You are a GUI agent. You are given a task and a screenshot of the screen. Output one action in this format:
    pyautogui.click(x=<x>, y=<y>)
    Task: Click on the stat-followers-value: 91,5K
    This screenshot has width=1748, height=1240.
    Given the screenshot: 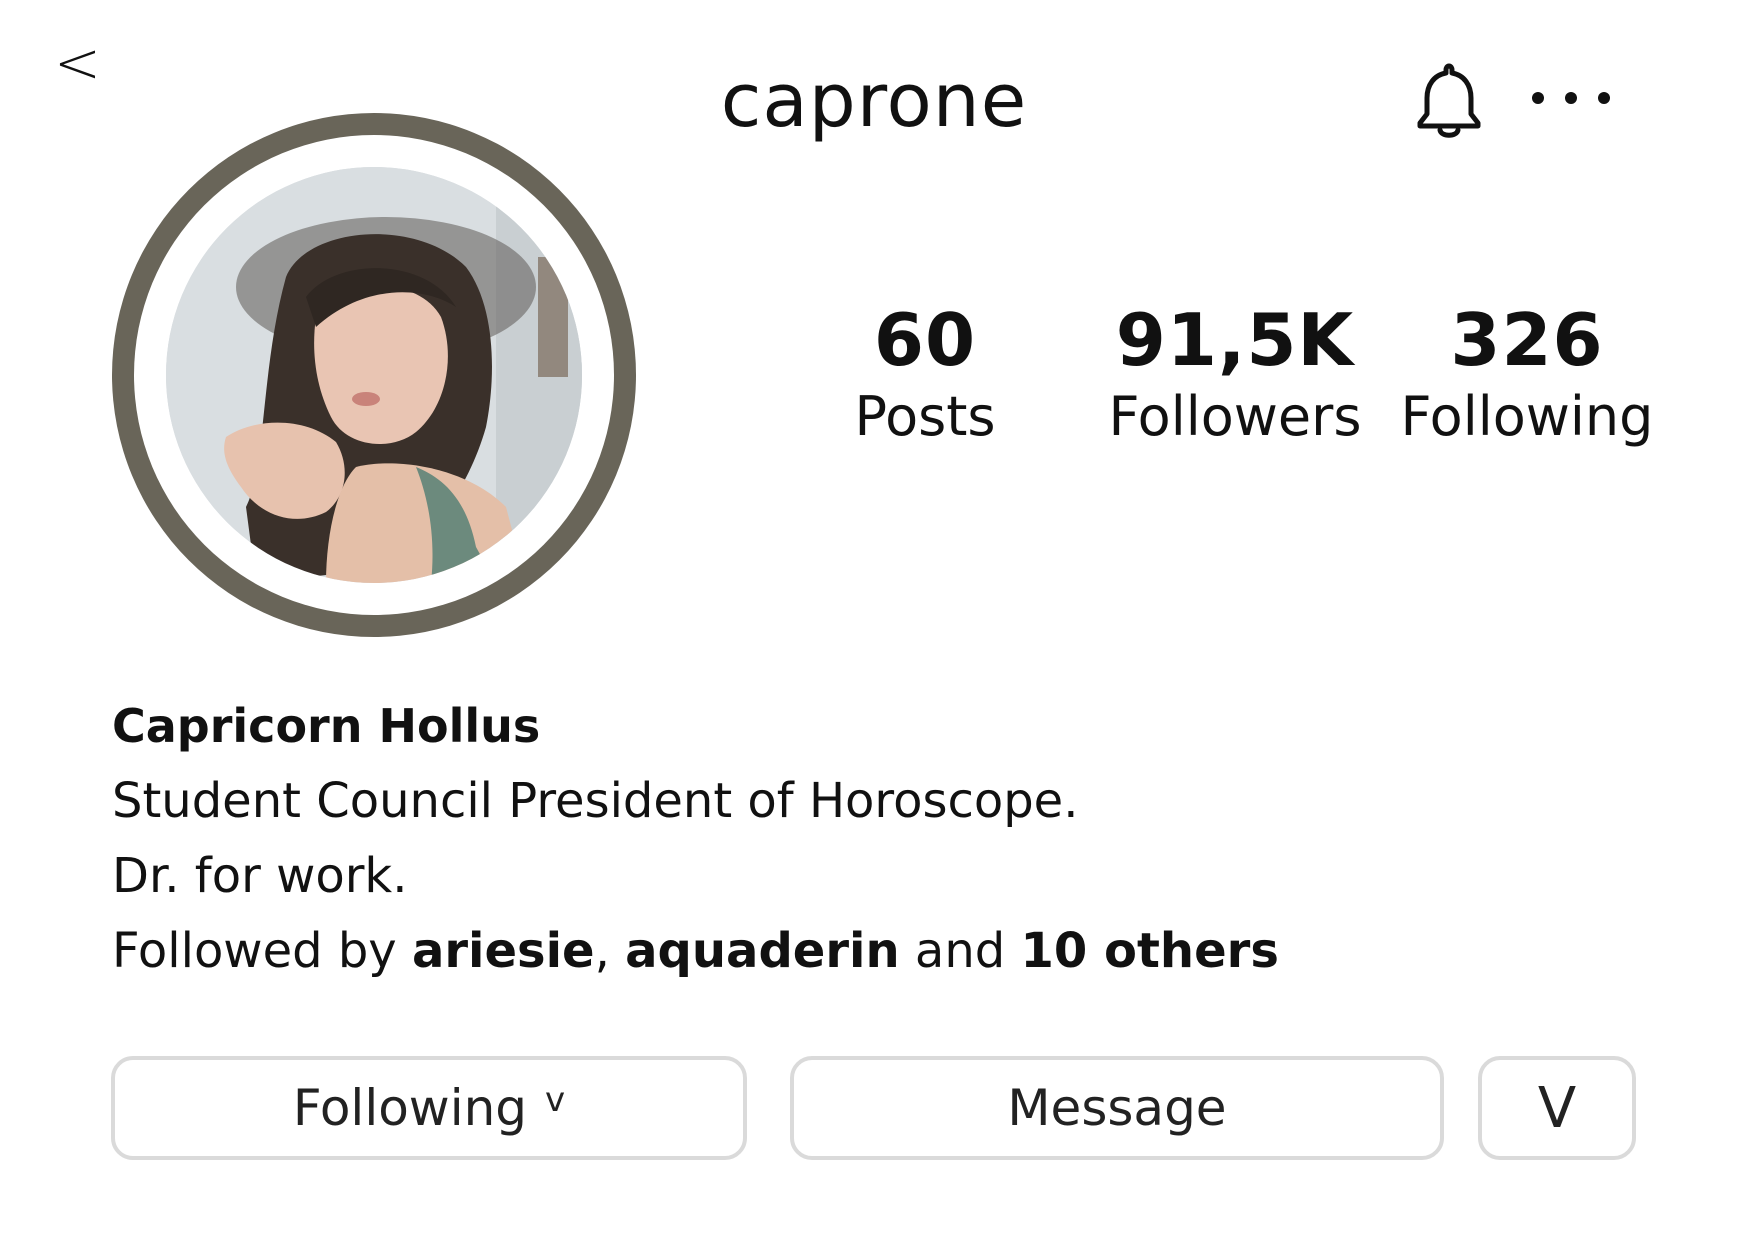 What is the action you would take?
    pyautogui.click(x=1235, y=340)
    